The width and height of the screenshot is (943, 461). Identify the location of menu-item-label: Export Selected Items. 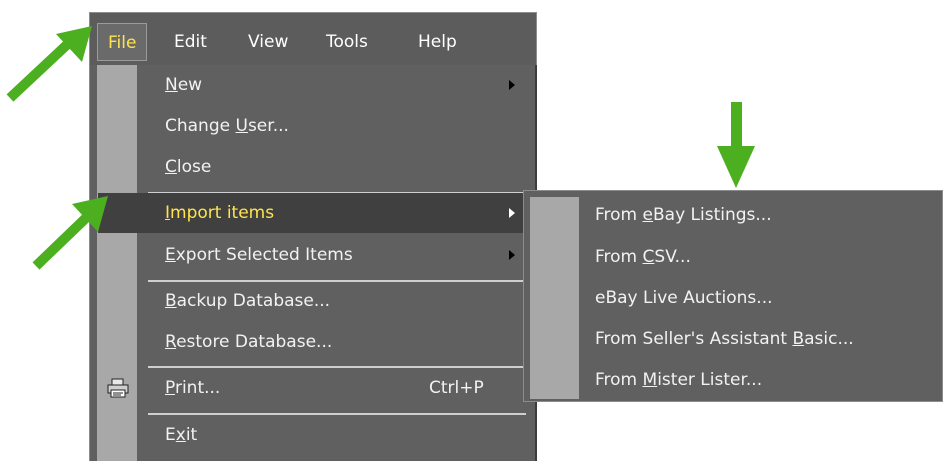
(259, 255).